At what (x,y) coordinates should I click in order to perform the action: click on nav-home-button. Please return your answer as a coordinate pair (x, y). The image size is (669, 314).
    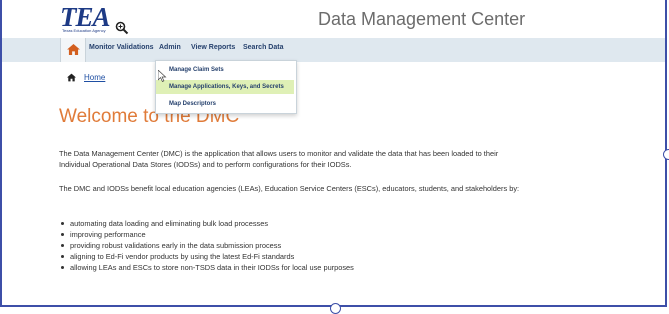
    Looking at the image, I should click on (73, 50).